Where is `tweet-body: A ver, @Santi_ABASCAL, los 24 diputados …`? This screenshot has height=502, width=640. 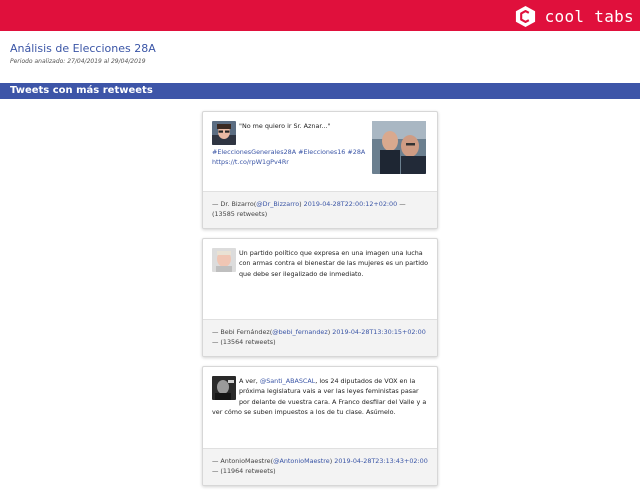 tweet-body: A ver, @Santi_ABASCAL, los 24 diputados … is located at coordinates (320, 407).